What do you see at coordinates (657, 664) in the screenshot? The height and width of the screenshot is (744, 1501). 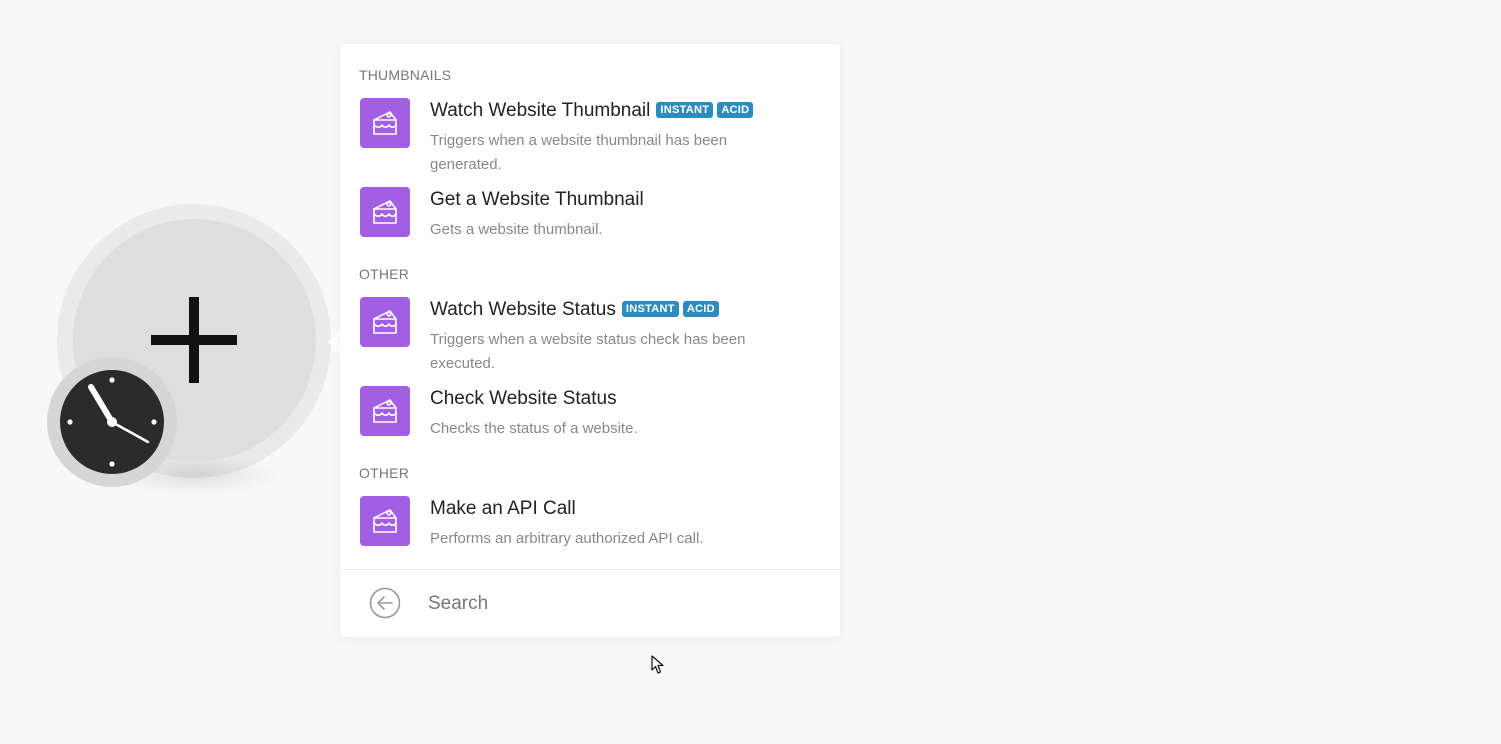 I see `mouse-cursor-icon` at bounding box center [657, 664].